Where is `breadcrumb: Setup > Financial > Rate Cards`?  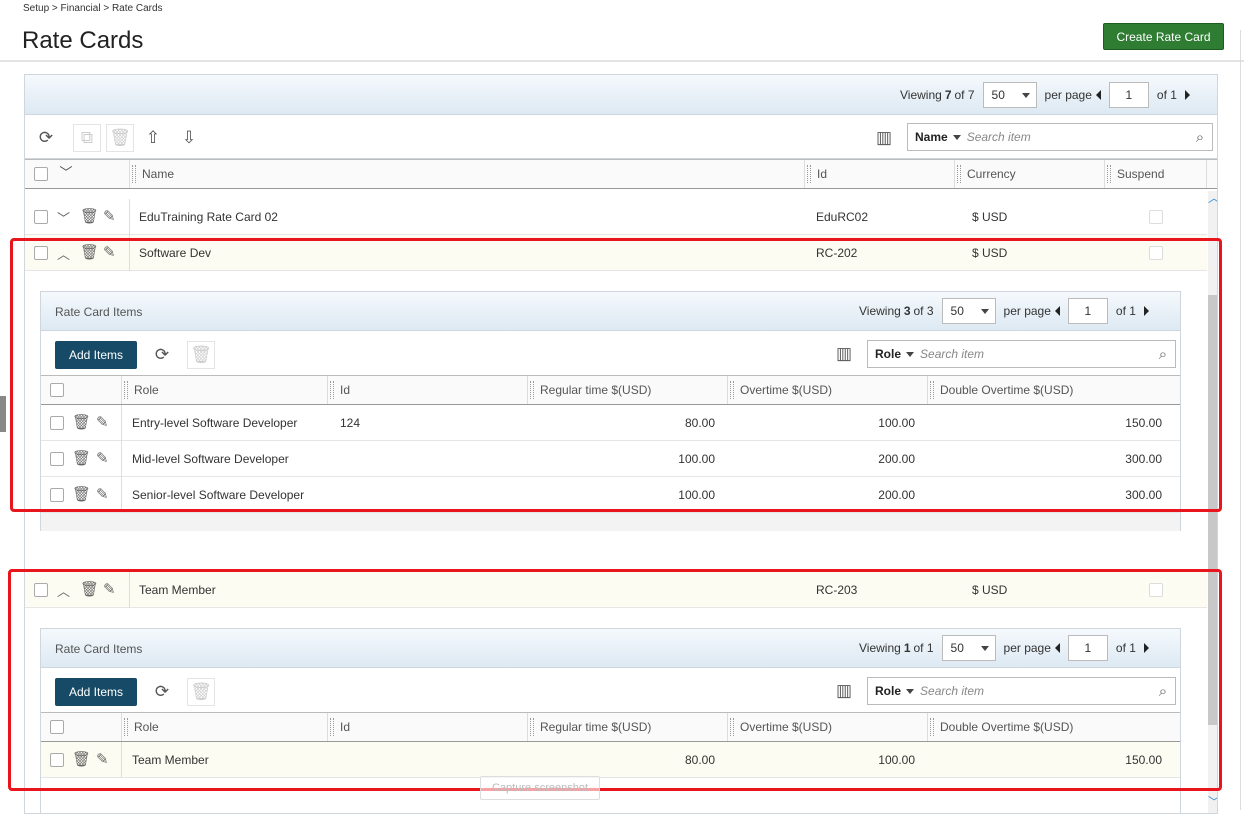
breadcrumb: Setup > Financial > Rate Cards is located at coordinates (93, 8).